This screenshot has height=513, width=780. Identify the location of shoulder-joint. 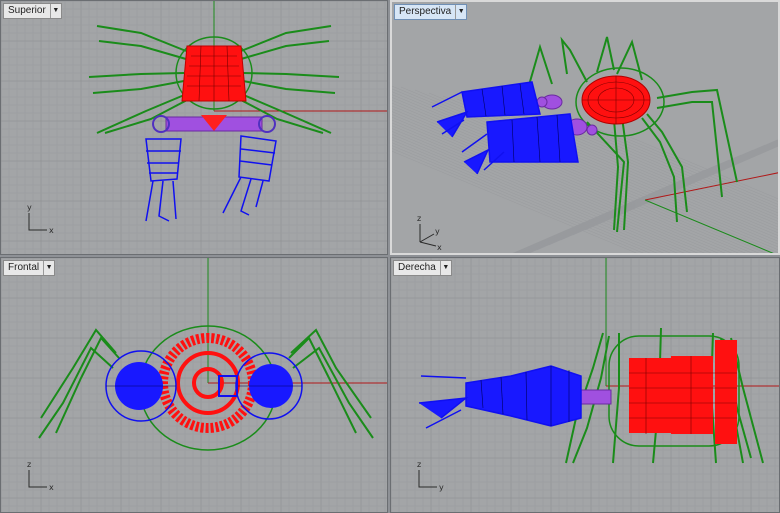
(596, 397).